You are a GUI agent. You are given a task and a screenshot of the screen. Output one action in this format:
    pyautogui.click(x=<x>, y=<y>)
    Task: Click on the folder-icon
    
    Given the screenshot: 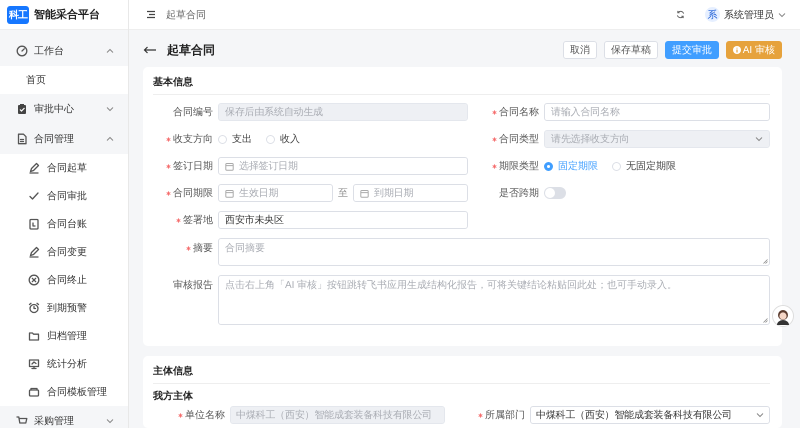 What is the action you would take?
    pyautogui.click(x=34, y=336)
    